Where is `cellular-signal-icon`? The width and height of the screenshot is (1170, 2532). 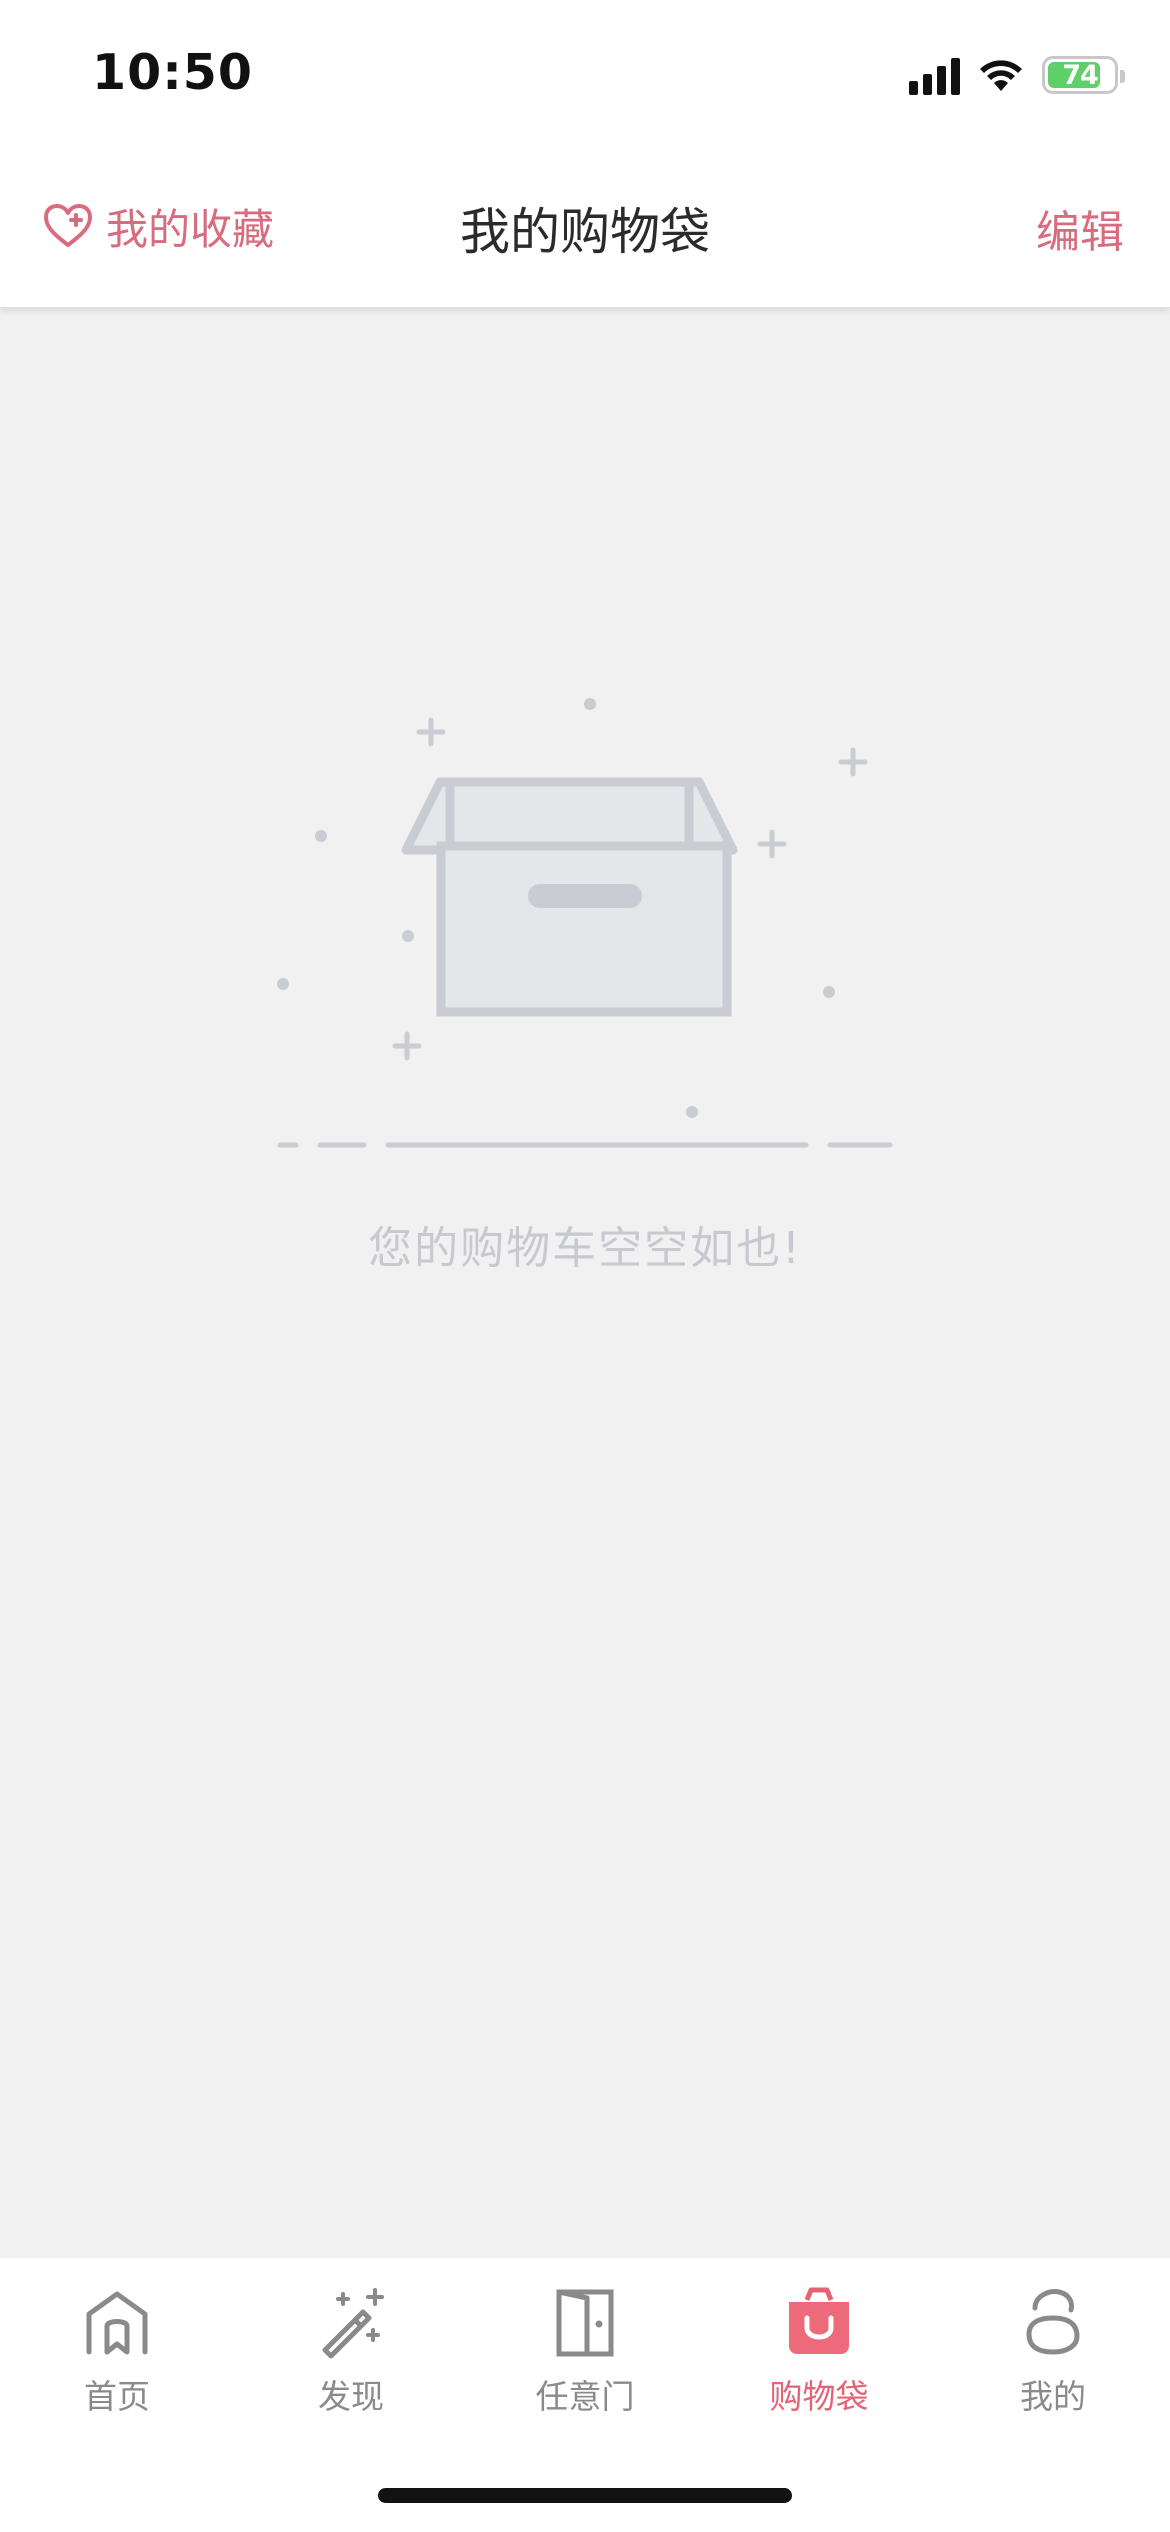 cellular-signal-icon is located at coordinates (934, 75).